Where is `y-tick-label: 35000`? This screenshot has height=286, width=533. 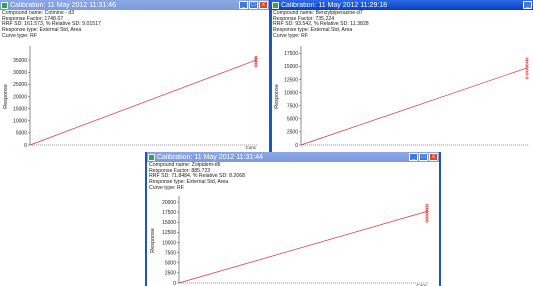 y-tick-label: 35000 is located at coordinates (20, 61).